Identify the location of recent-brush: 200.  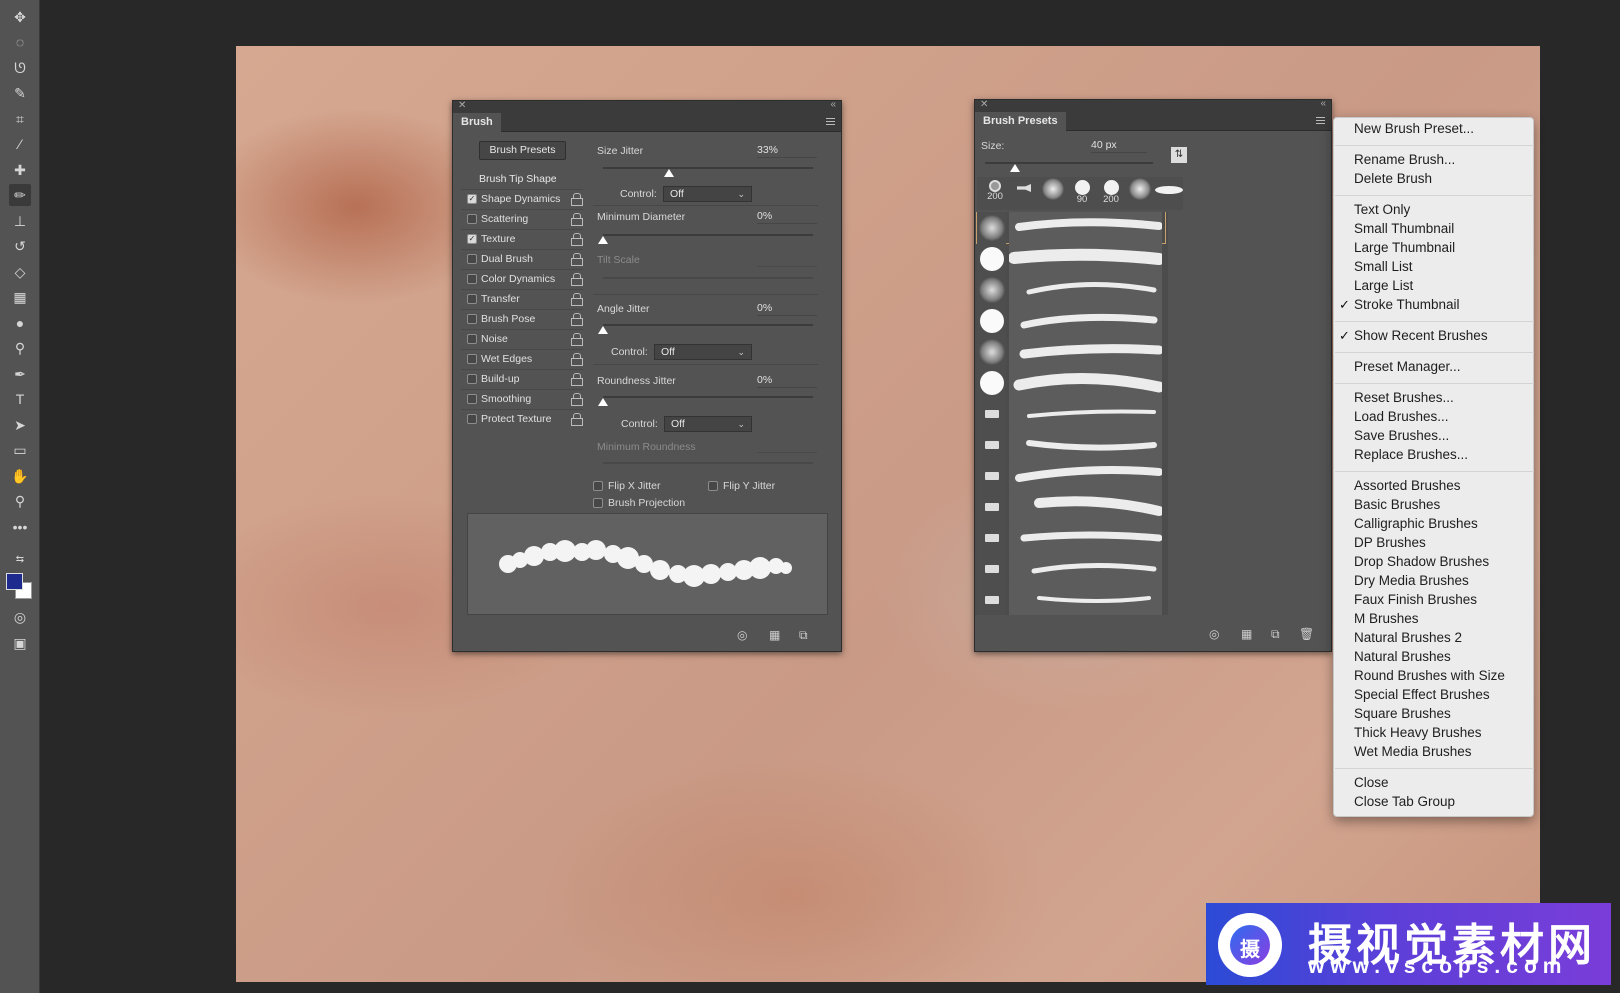
(1111, 193).